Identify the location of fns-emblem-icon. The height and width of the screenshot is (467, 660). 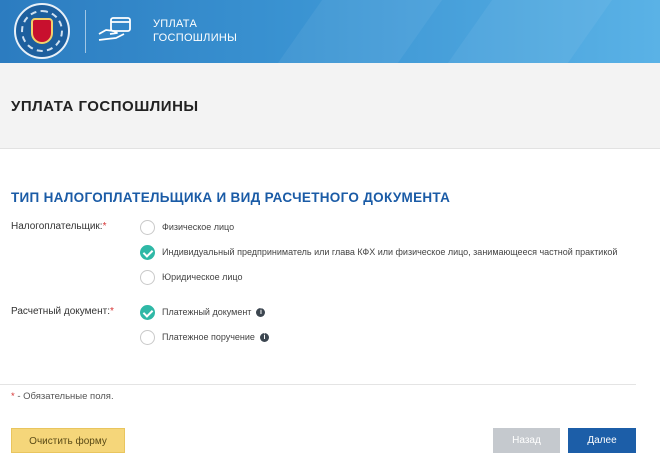
(42, 31).